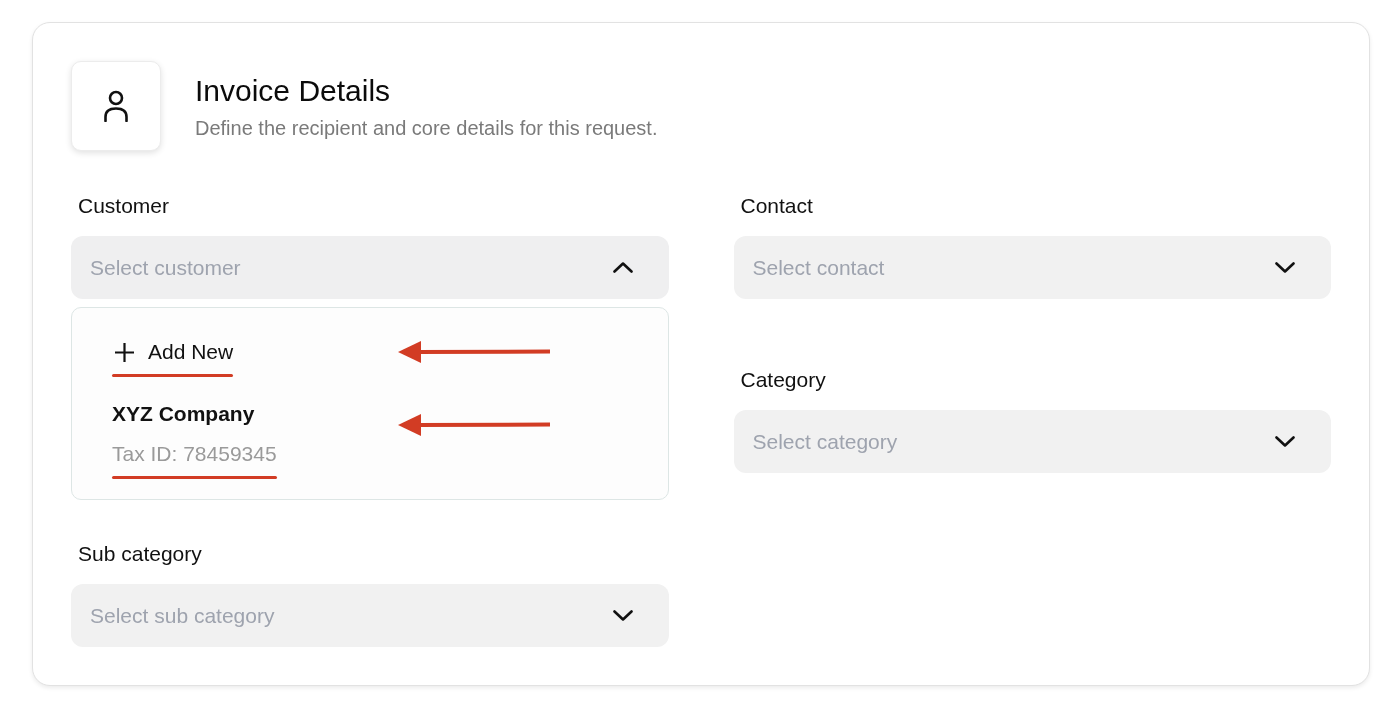  Describe the element at coordinates (194, 434) in the screenshot. I see `customer-option: XYZ Company Tax ID: 78459345` at that location.